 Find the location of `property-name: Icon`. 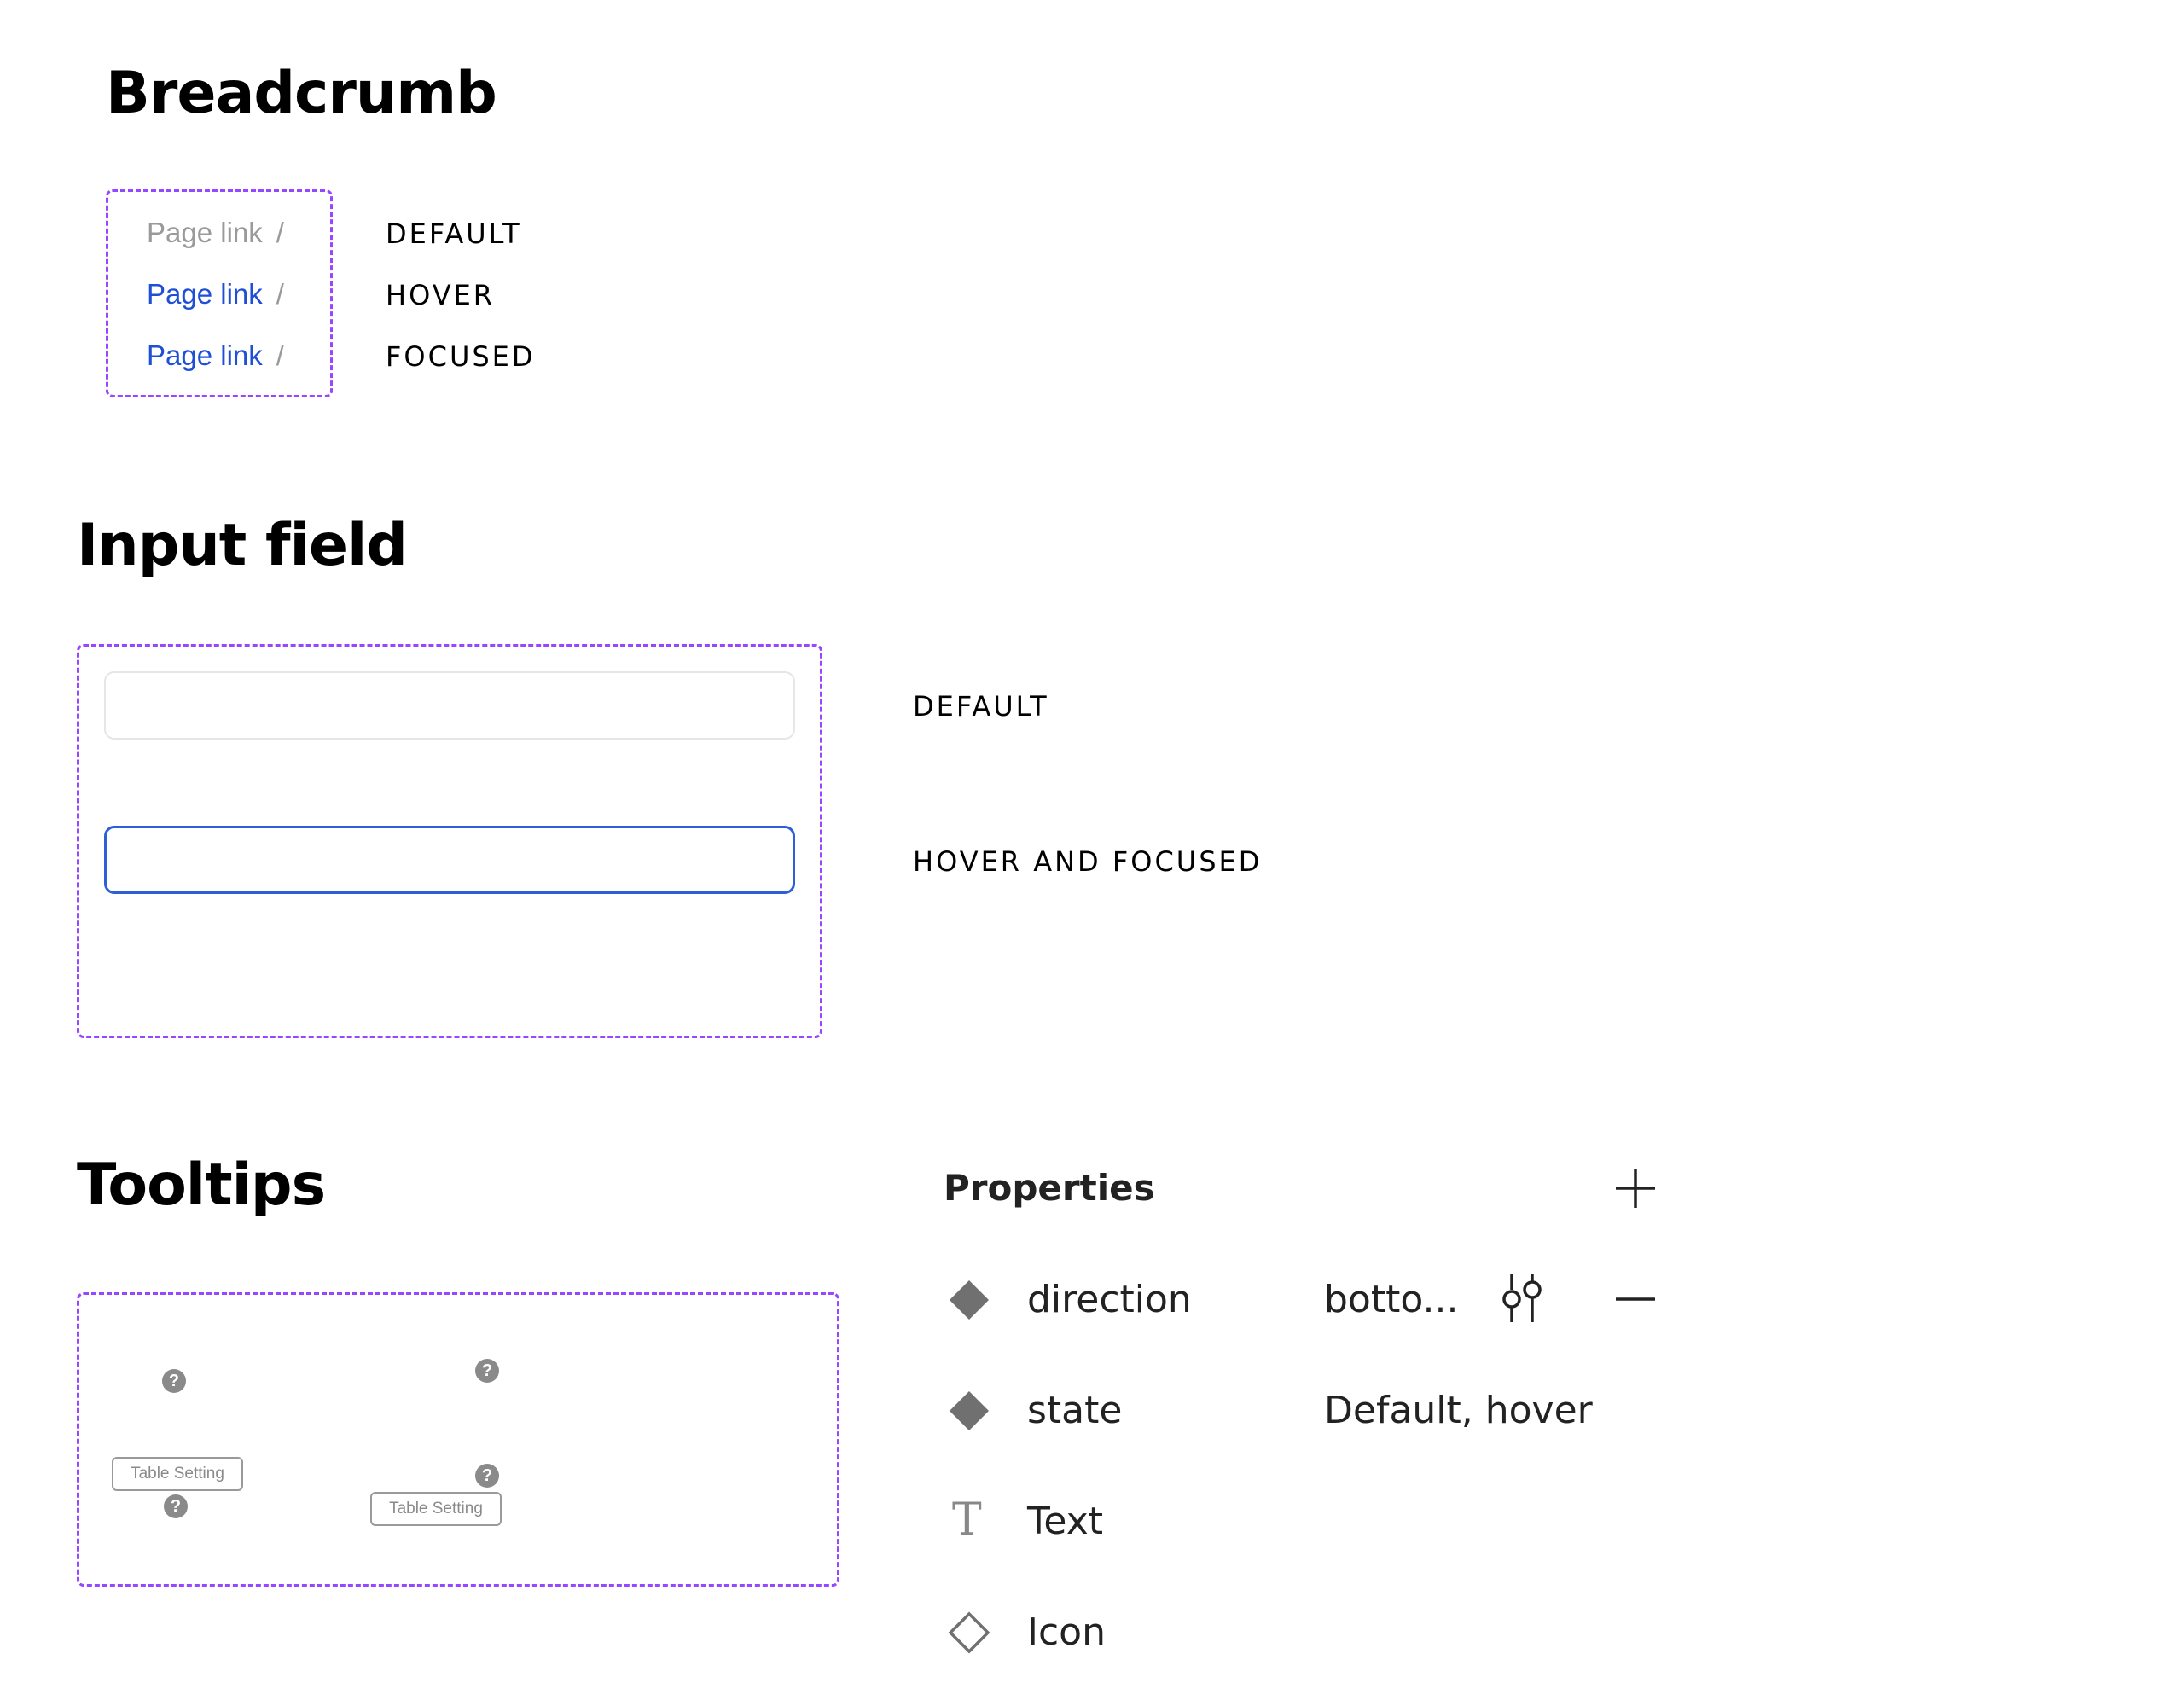

property-name: Icon is located at coordinates (1066, 1632).